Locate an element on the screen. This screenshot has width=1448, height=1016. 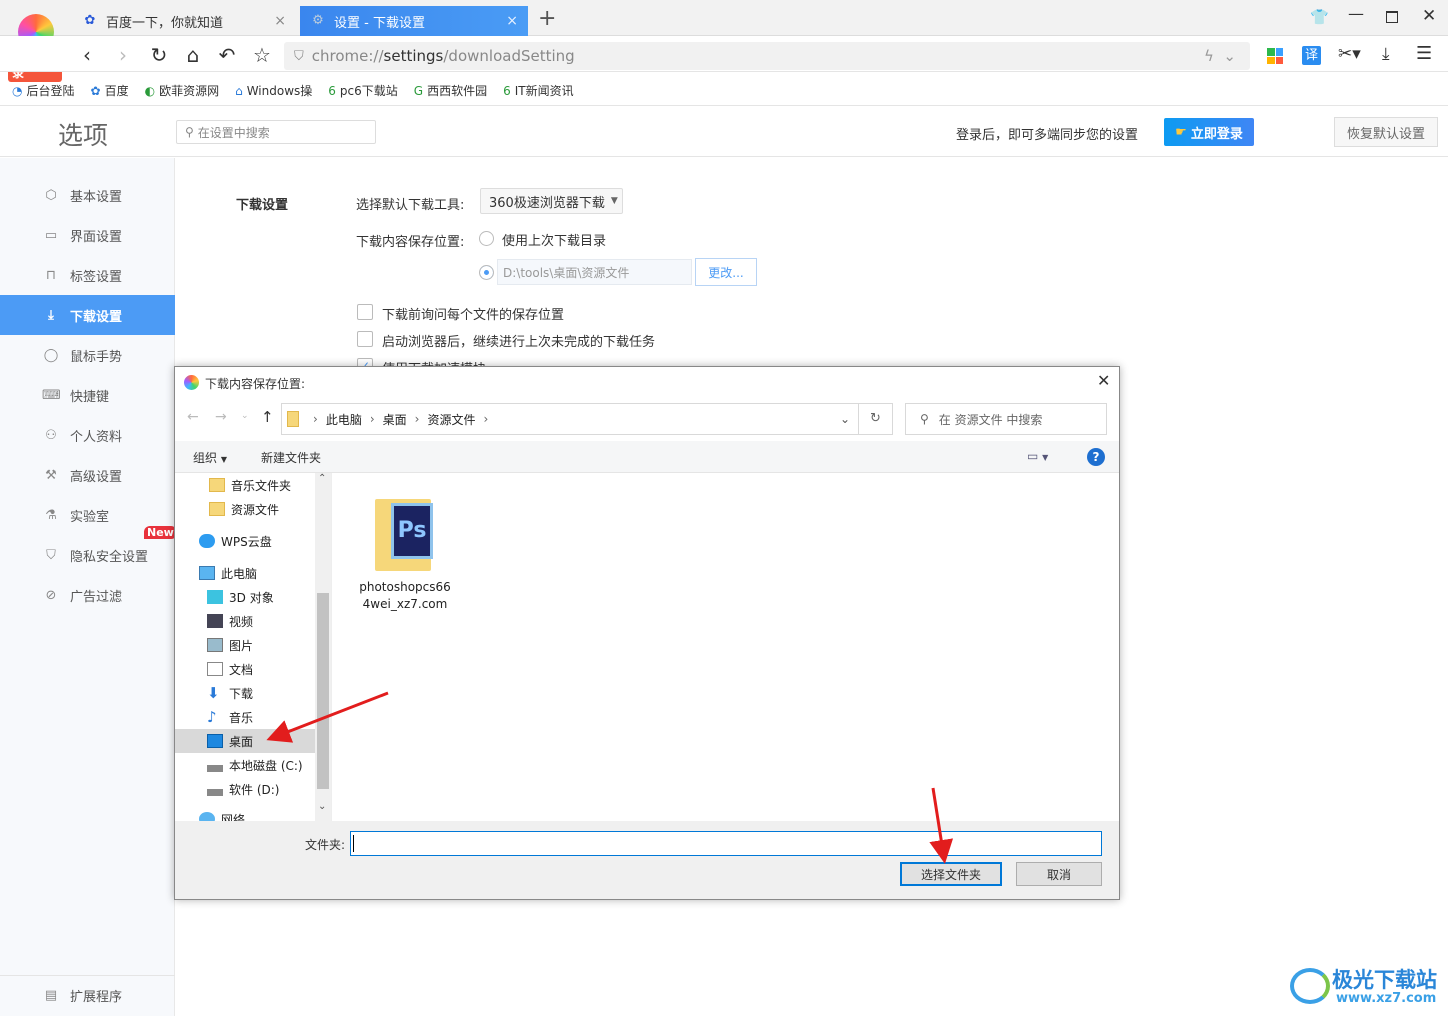
watermark-text: 极光下载站 is located at coordinates (1384, 980).